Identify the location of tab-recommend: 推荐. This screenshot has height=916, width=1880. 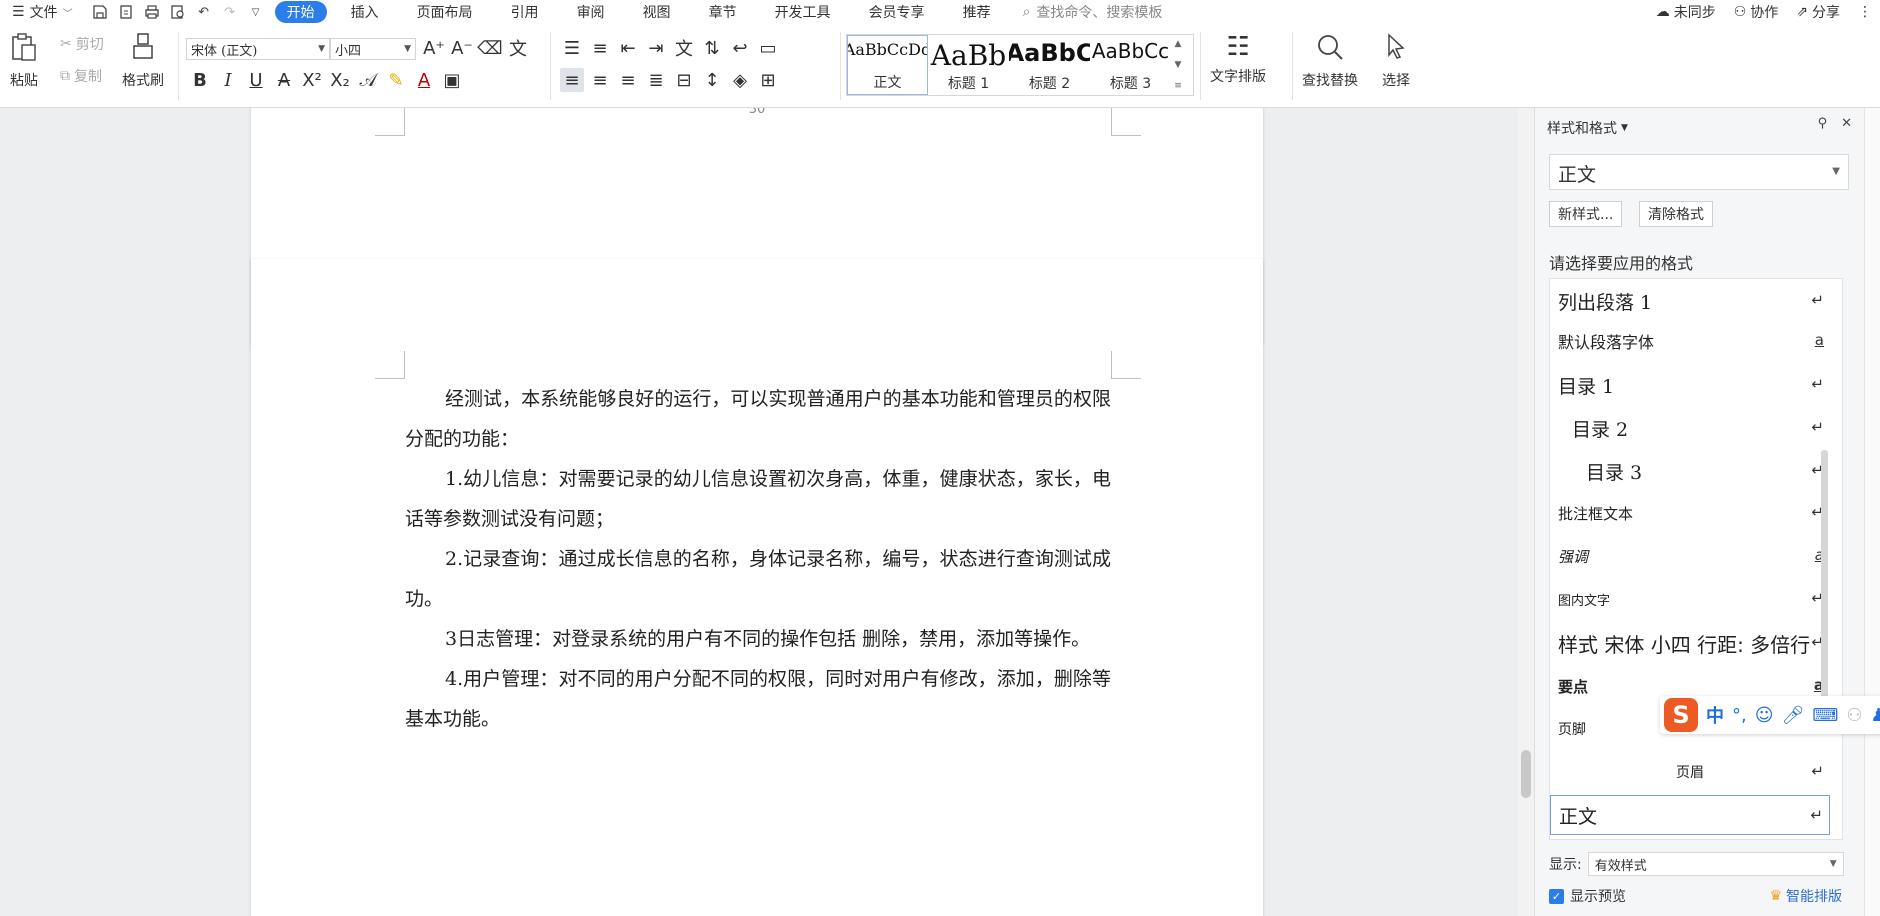
(977, 12).